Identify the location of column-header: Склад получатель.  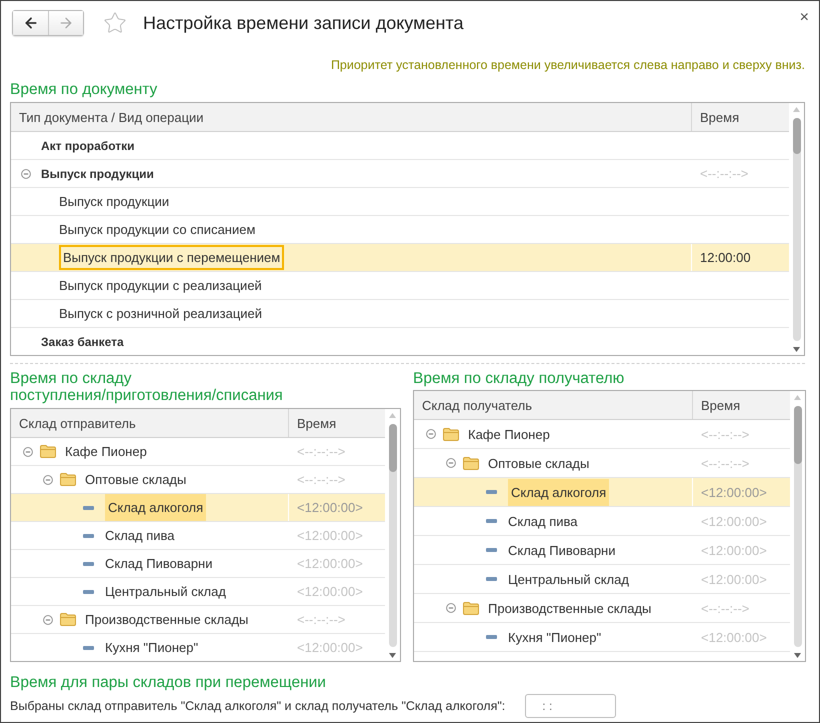
(553, 405).